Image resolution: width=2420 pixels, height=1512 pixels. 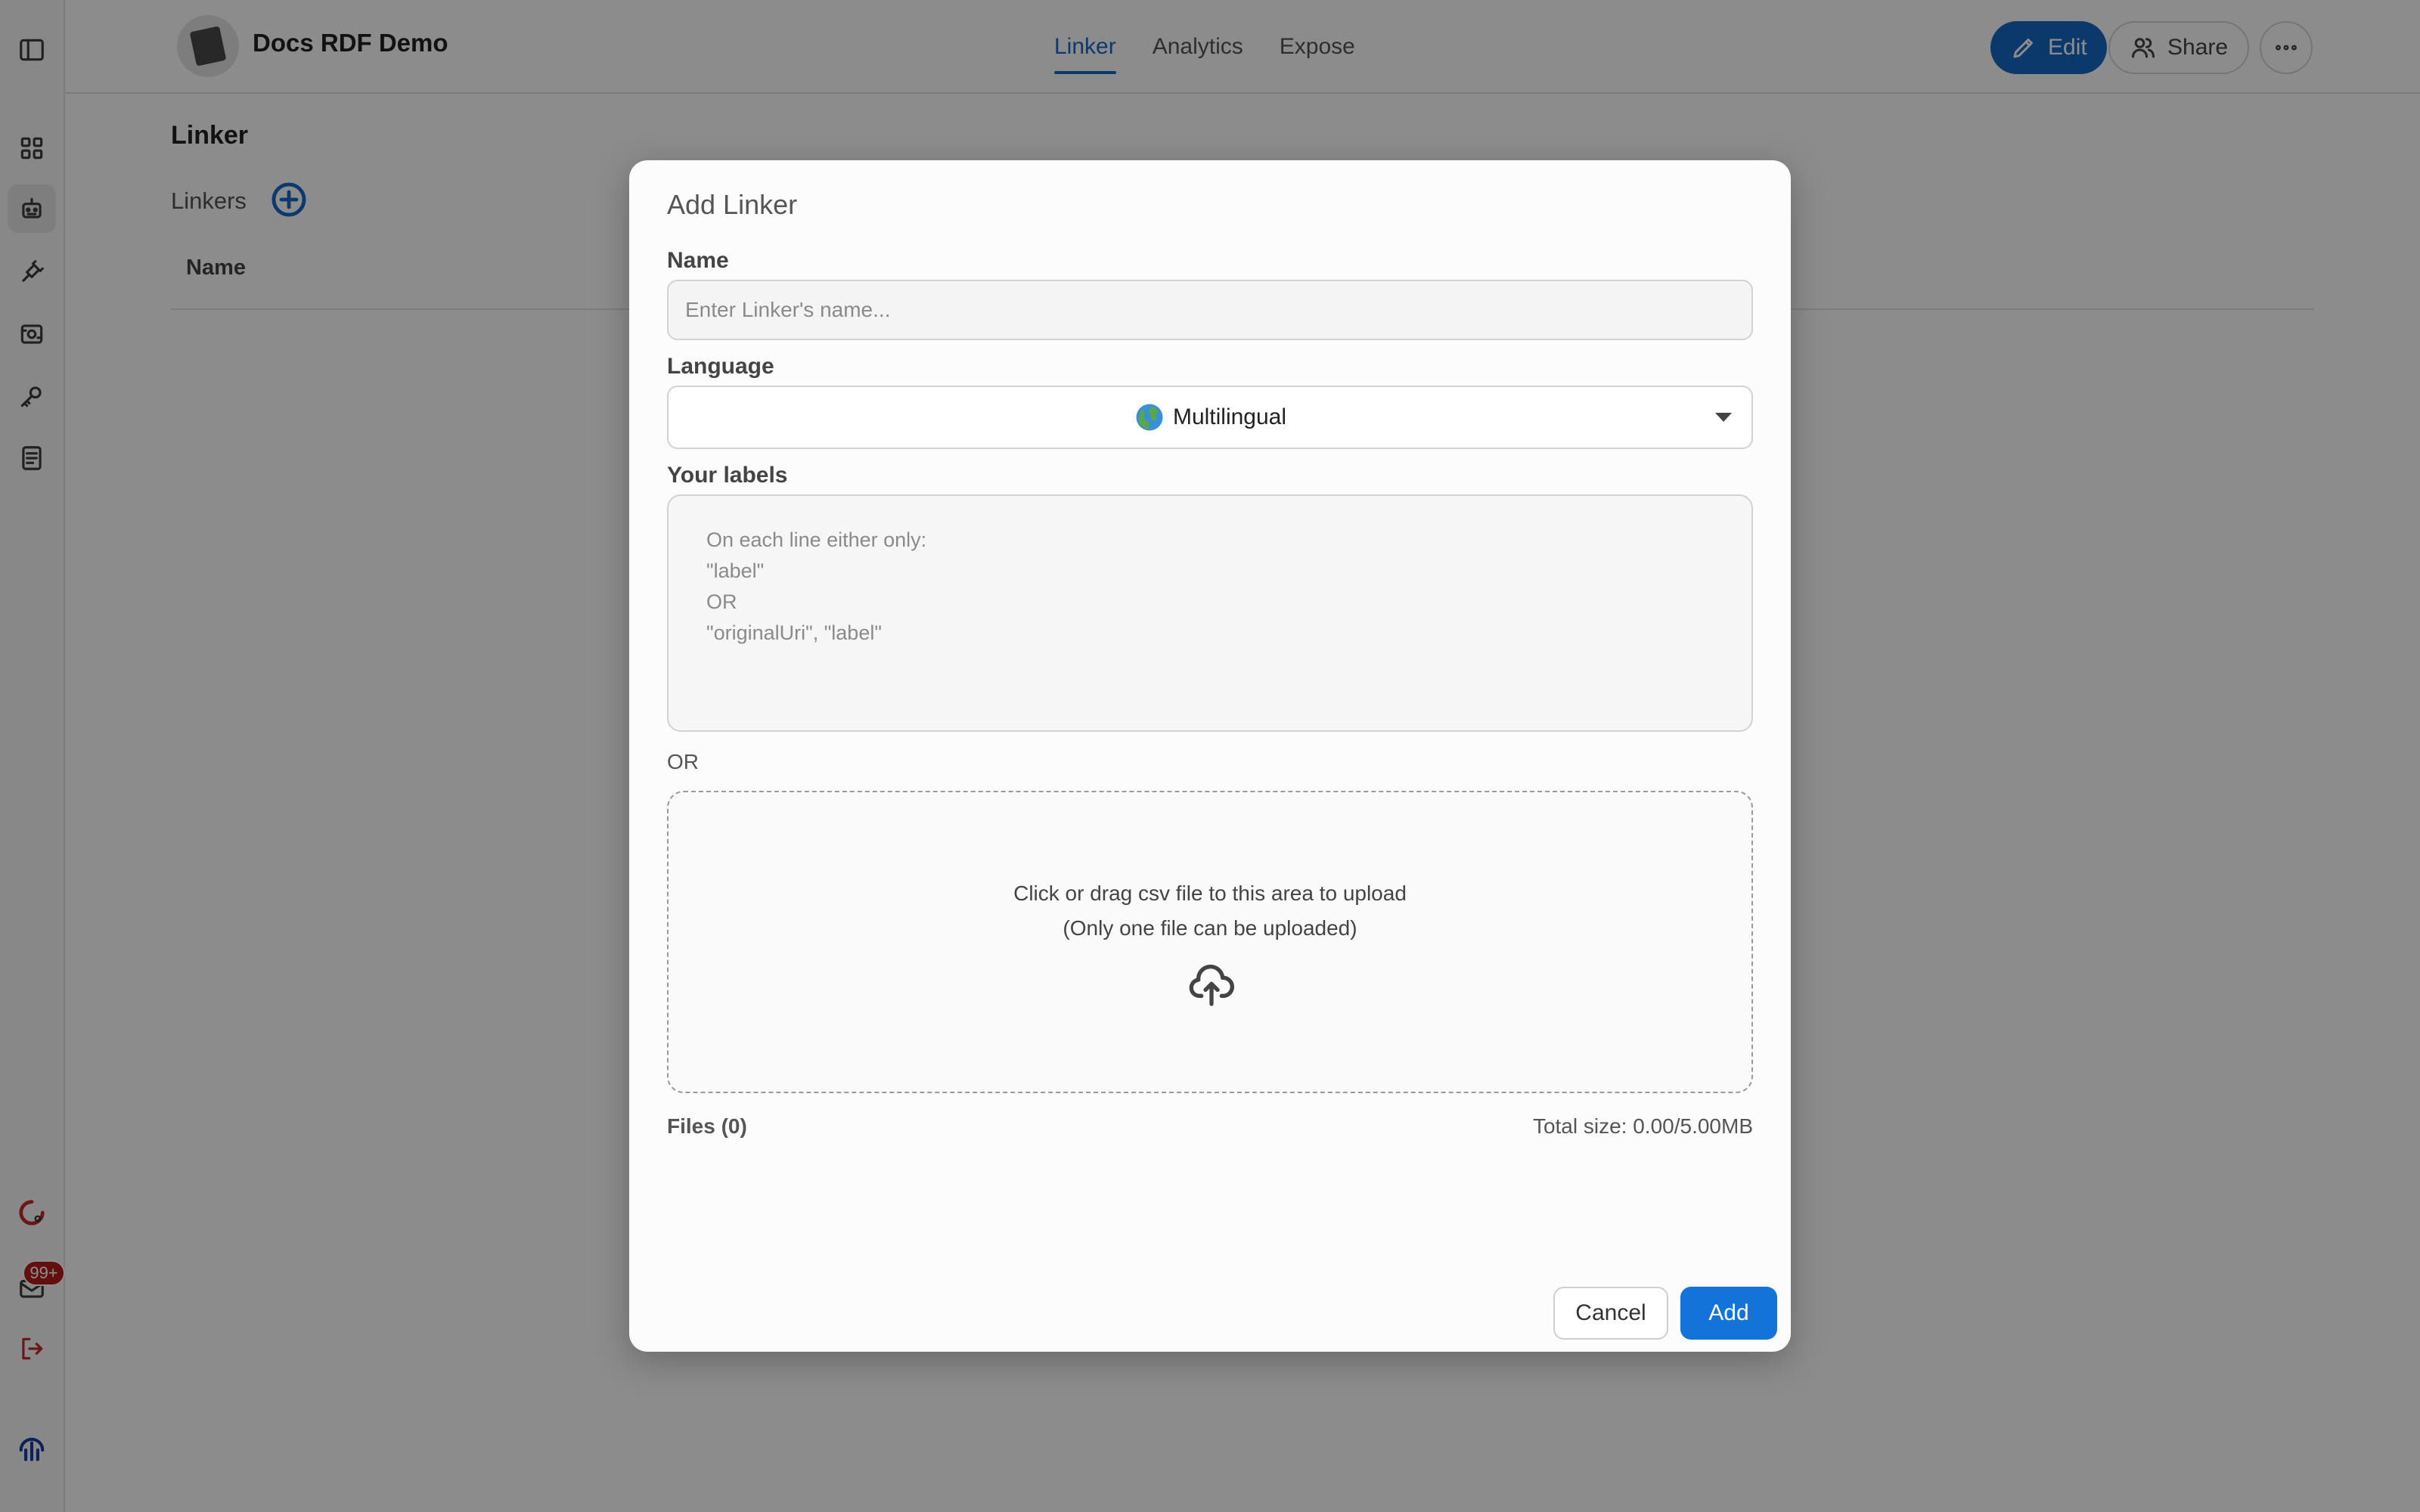 What do you see at coordinates (1149, 417) in the screenshot?
I see `globe-icon` at bounding box center [1149, 417].